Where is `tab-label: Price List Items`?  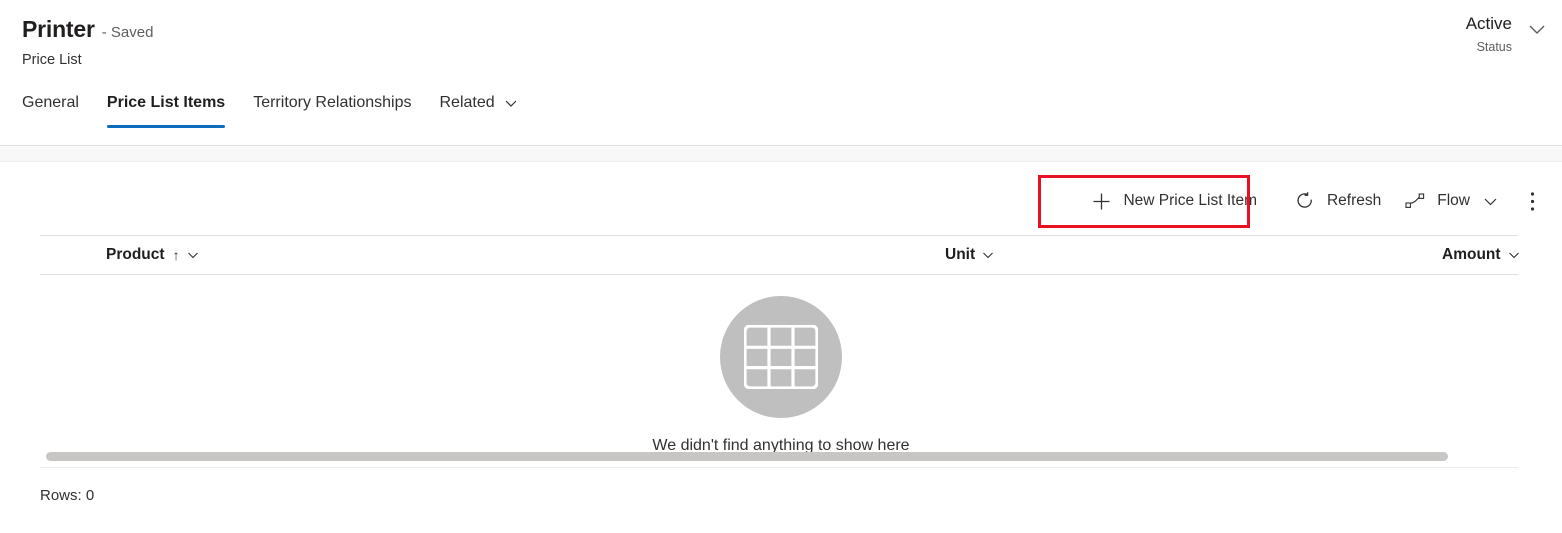
tab-label: Price List Items is located at coordinates (166, 102).